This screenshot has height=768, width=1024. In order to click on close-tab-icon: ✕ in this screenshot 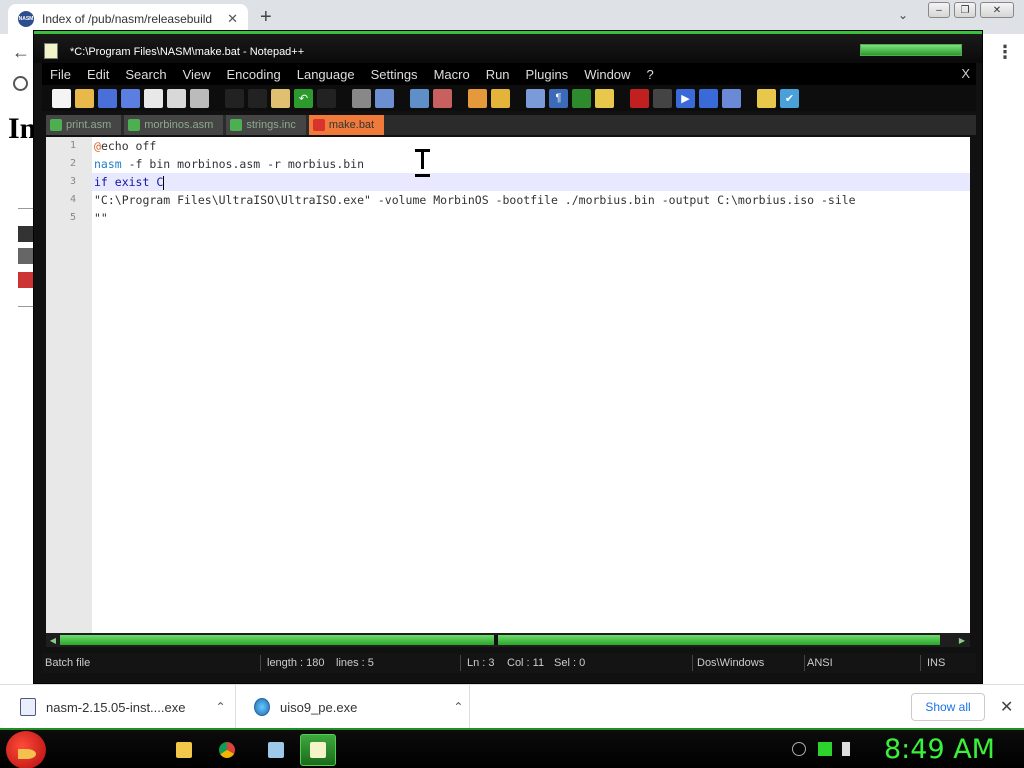, I will do `click(232, 19)`.